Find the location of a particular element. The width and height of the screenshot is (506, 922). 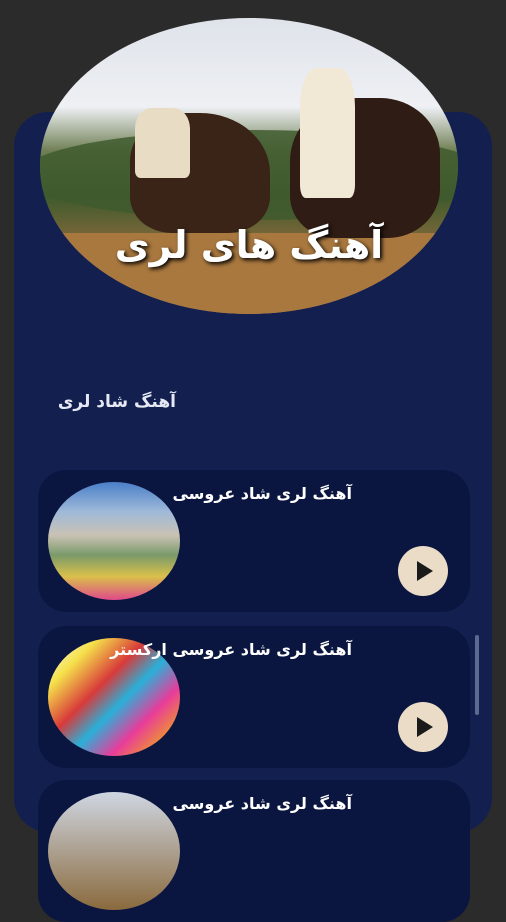

scrollbar is located at coordinates (477, 675).